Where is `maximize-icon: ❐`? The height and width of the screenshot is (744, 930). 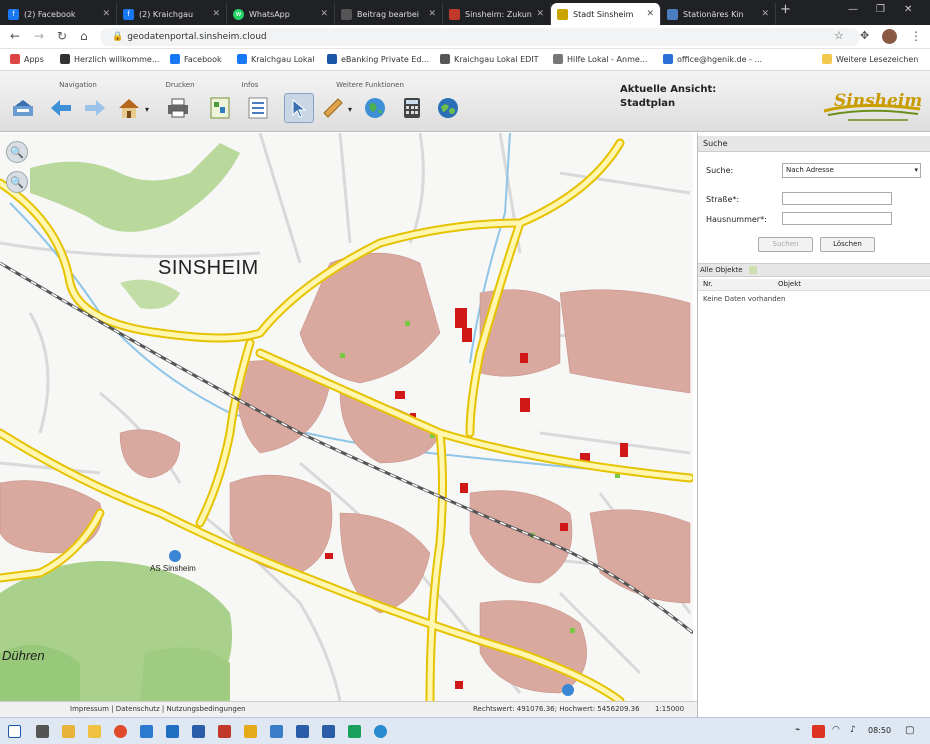 maximize-icon: ❐ is located at coordinates (880, 9).